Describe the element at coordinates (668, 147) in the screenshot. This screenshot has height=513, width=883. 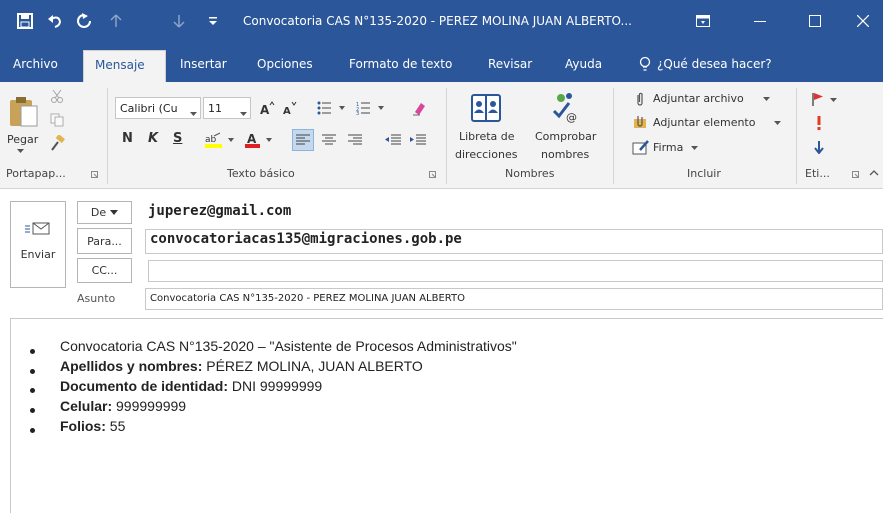
I see `signature-button: Firma` at that location.